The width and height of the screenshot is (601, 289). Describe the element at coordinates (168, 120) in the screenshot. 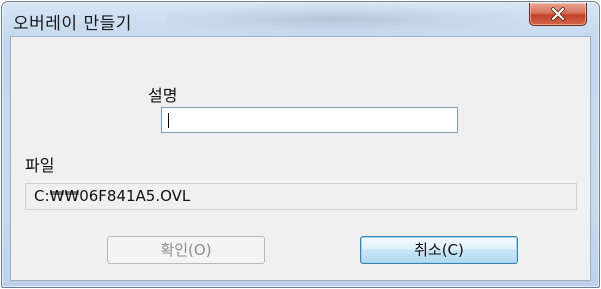

I see `text-caret` at that location.